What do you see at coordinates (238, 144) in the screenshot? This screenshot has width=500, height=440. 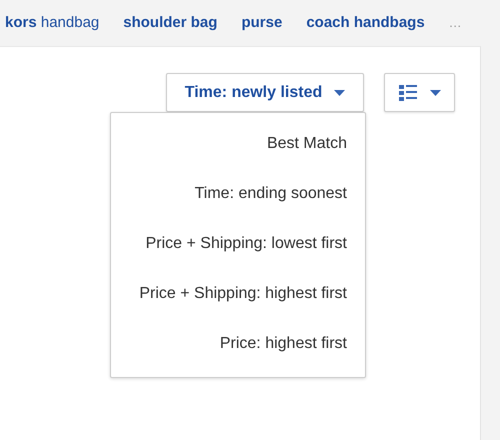 I see `sort-option: Best Match` at bounding box center [238, 144].